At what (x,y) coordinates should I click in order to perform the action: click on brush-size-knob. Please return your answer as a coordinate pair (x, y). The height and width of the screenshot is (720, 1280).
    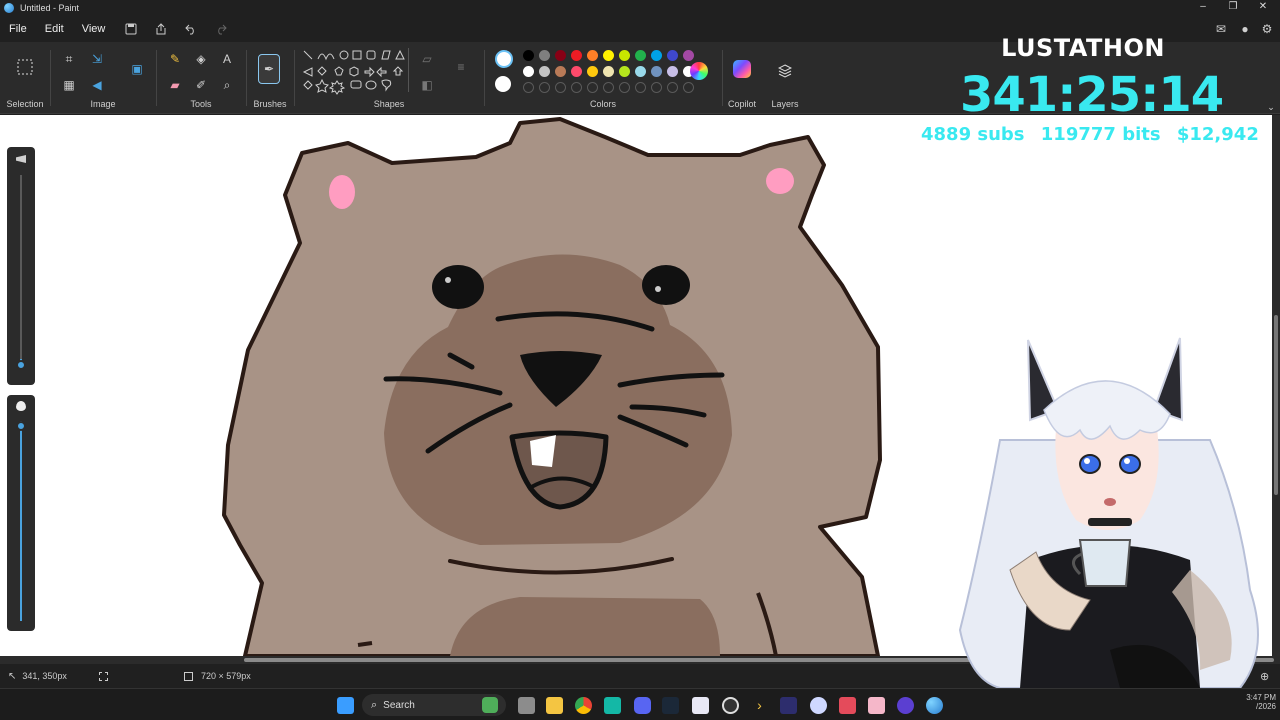
    Looking at the image, I should click on (21, 365).